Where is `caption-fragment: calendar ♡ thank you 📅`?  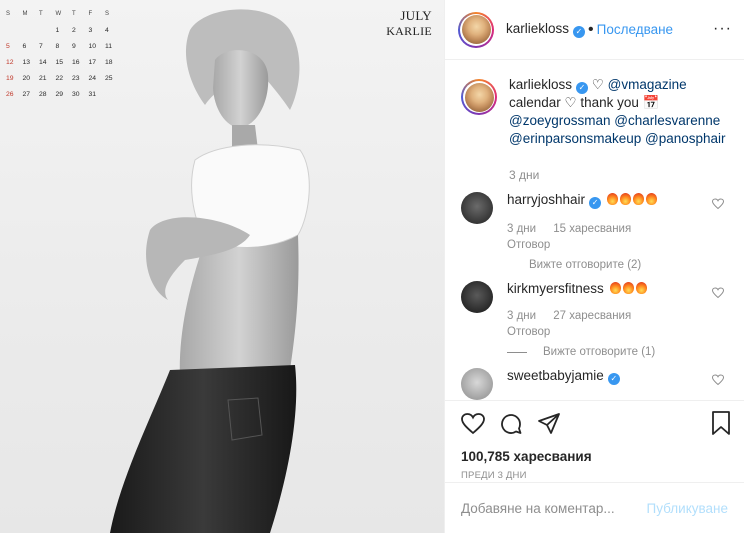 caption-fragment: calendar ♡ thank you 📅 is located at coordinates (584, 102).